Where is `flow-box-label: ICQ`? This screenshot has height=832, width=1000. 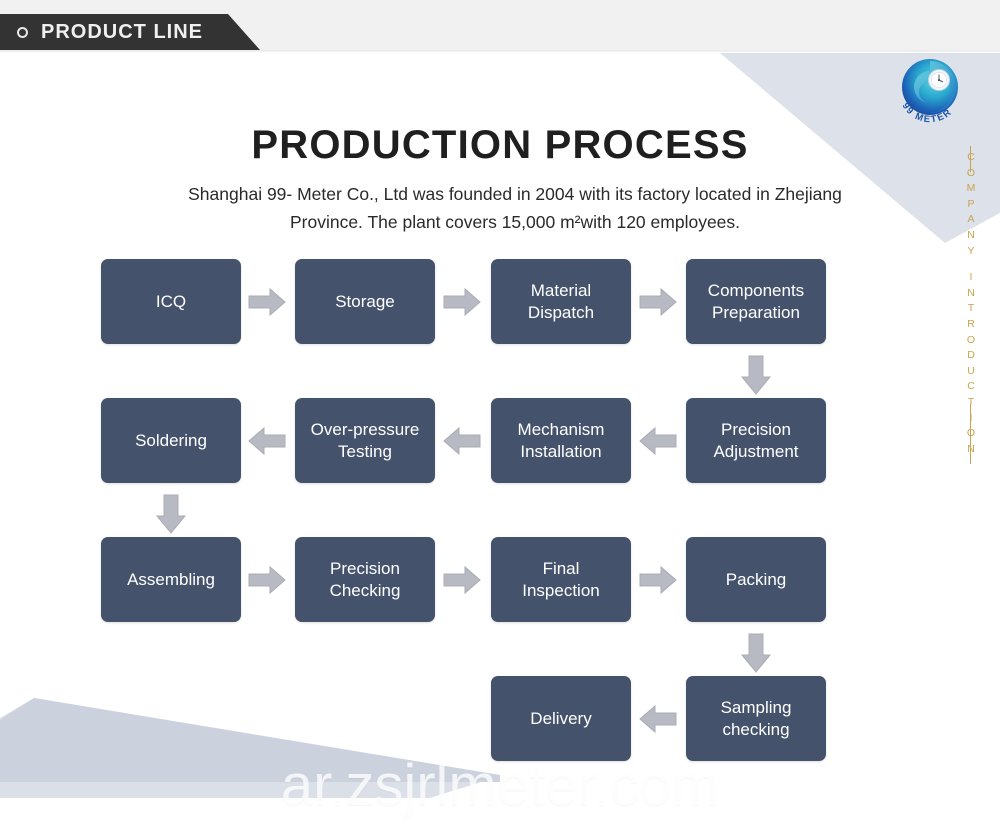 flow-box-label: ICQ is located at coordinates (171, 301).